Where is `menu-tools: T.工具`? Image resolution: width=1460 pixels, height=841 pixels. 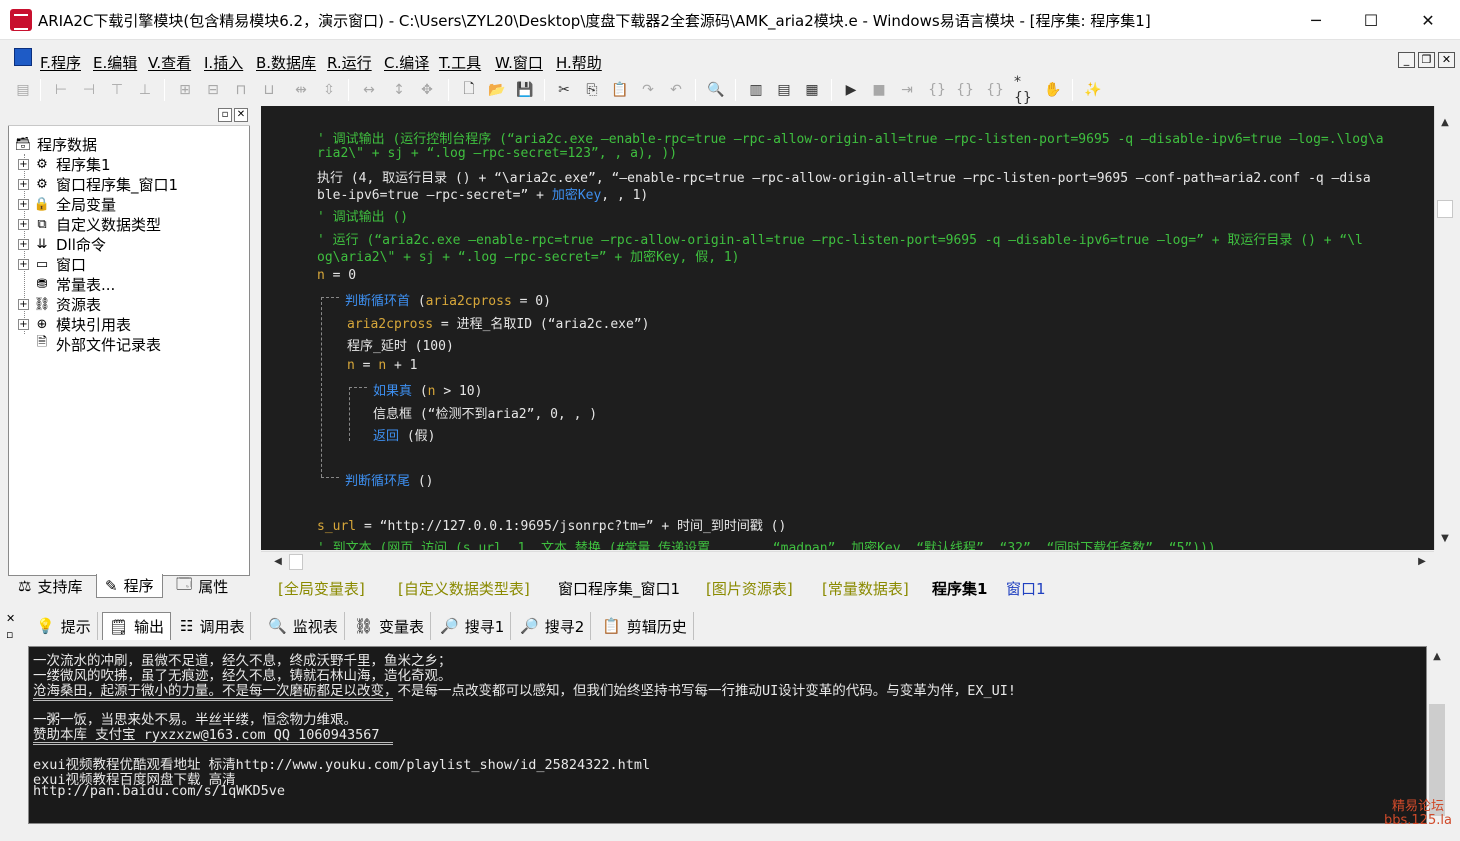
menu-tools: T.工具 is located at coordinates (460, 62).